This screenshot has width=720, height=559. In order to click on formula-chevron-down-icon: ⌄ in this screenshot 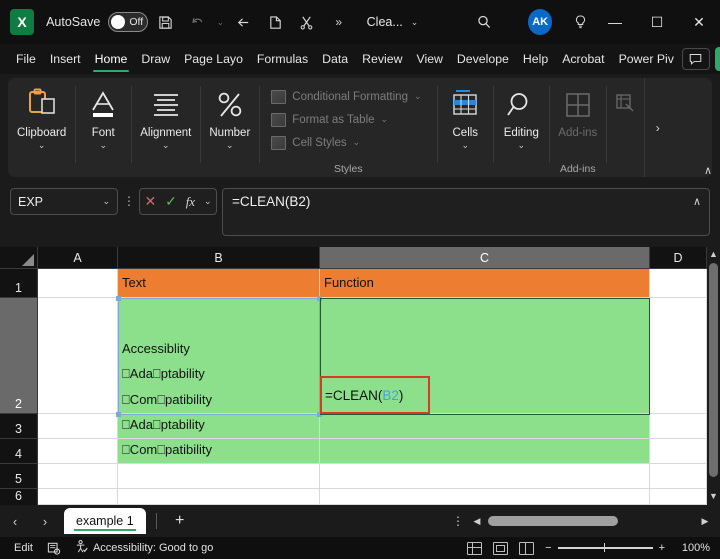, I will do `click(208, 201)`.